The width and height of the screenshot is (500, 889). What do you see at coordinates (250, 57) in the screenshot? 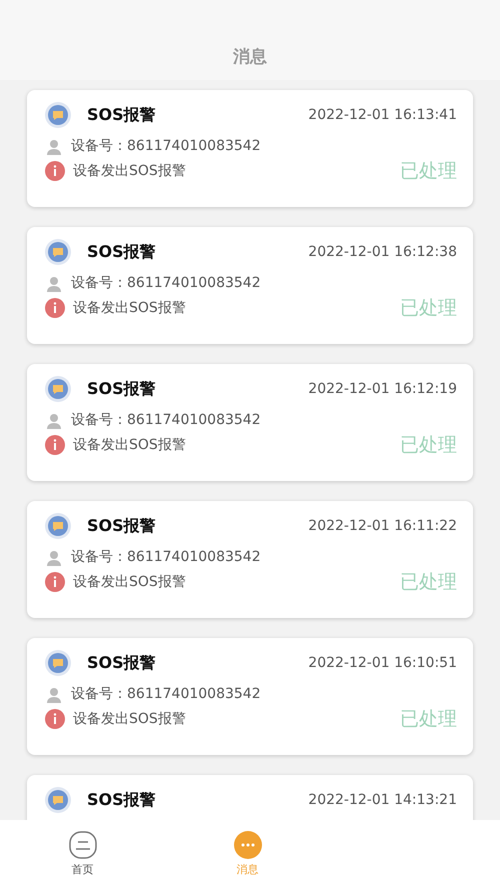
I see `header-title: 消息` at bounding box center [250, 57].